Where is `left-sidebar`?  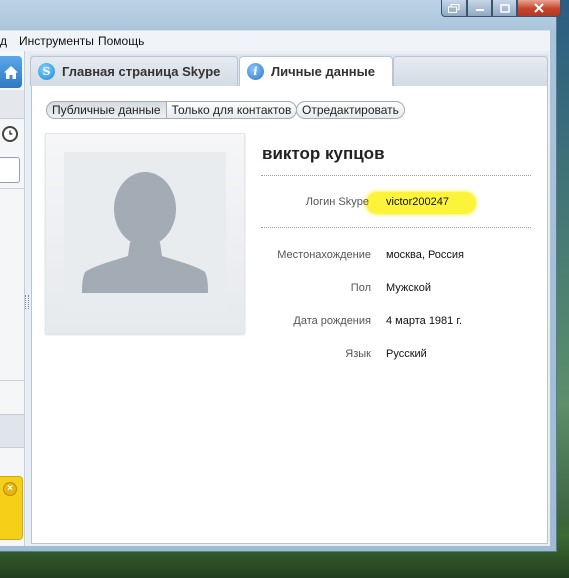 left-sidebar is located at coordinates (12, 298).